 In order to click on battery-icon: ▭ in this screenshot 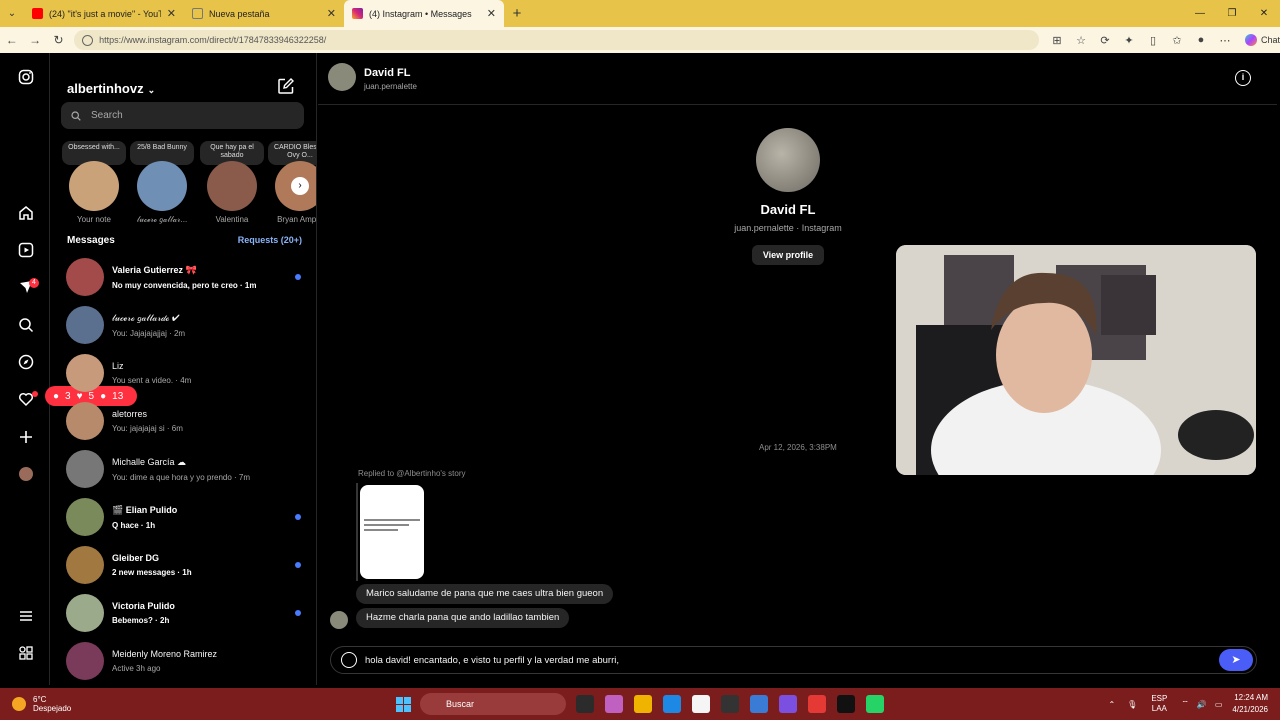, I will do `click(1219, 704)`.